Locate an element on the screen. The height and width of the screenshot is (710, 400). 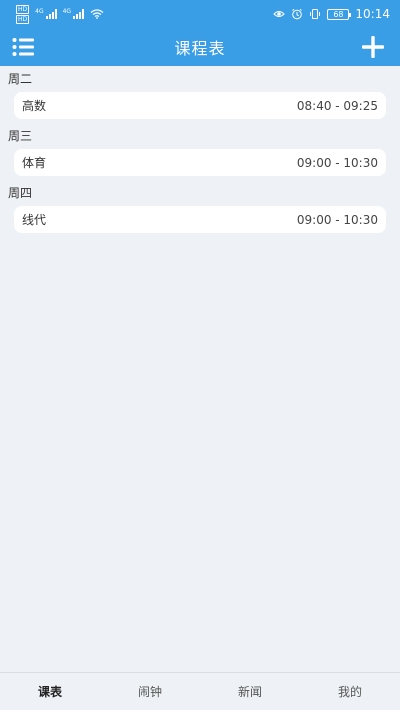
battery-indicator: 68 is located at coordinates (339, 14).